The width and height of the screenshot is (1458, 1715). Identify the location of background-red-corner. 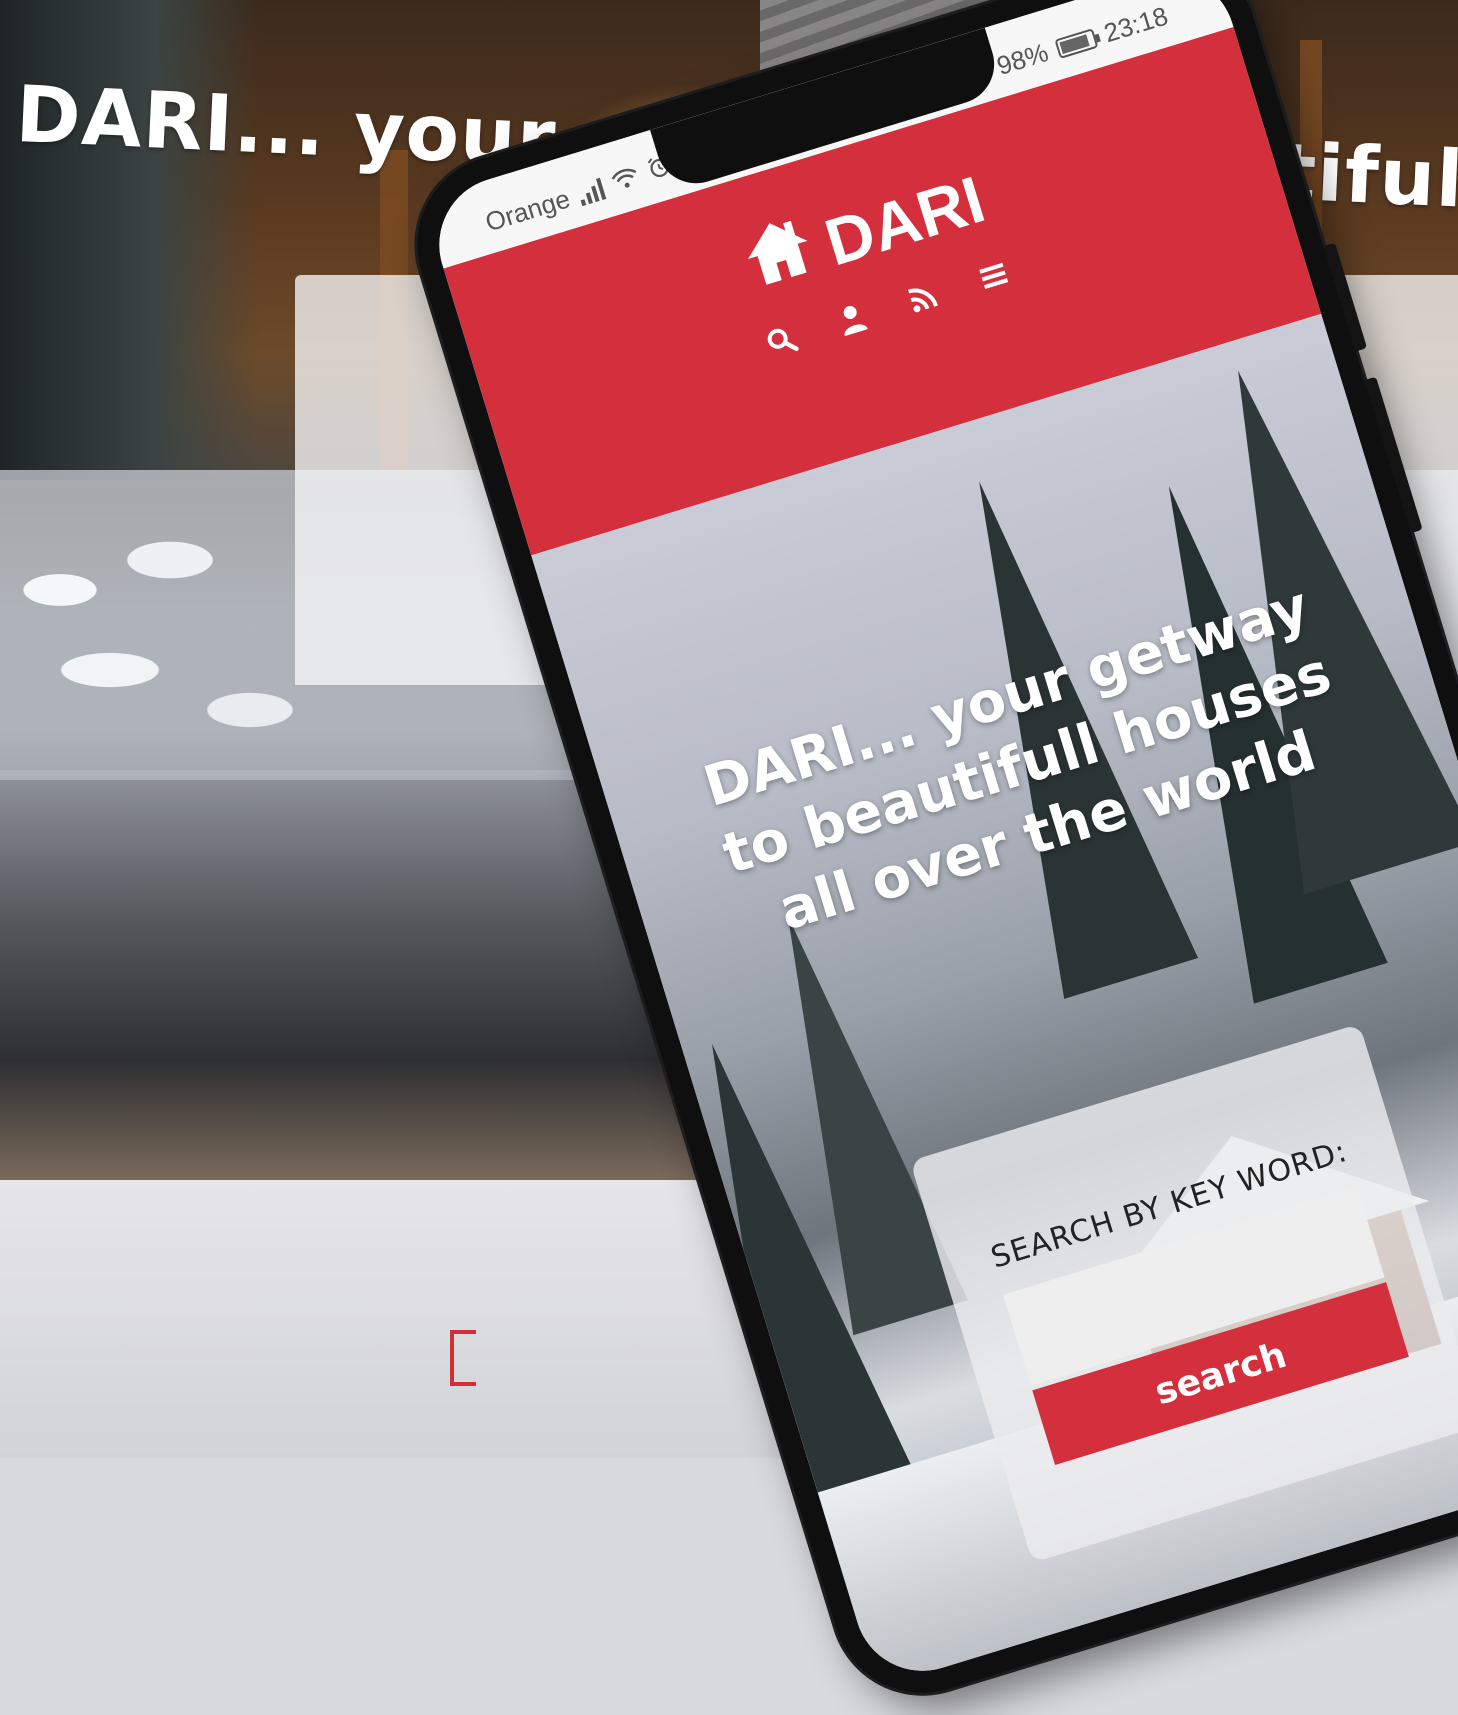
(463, 1358).